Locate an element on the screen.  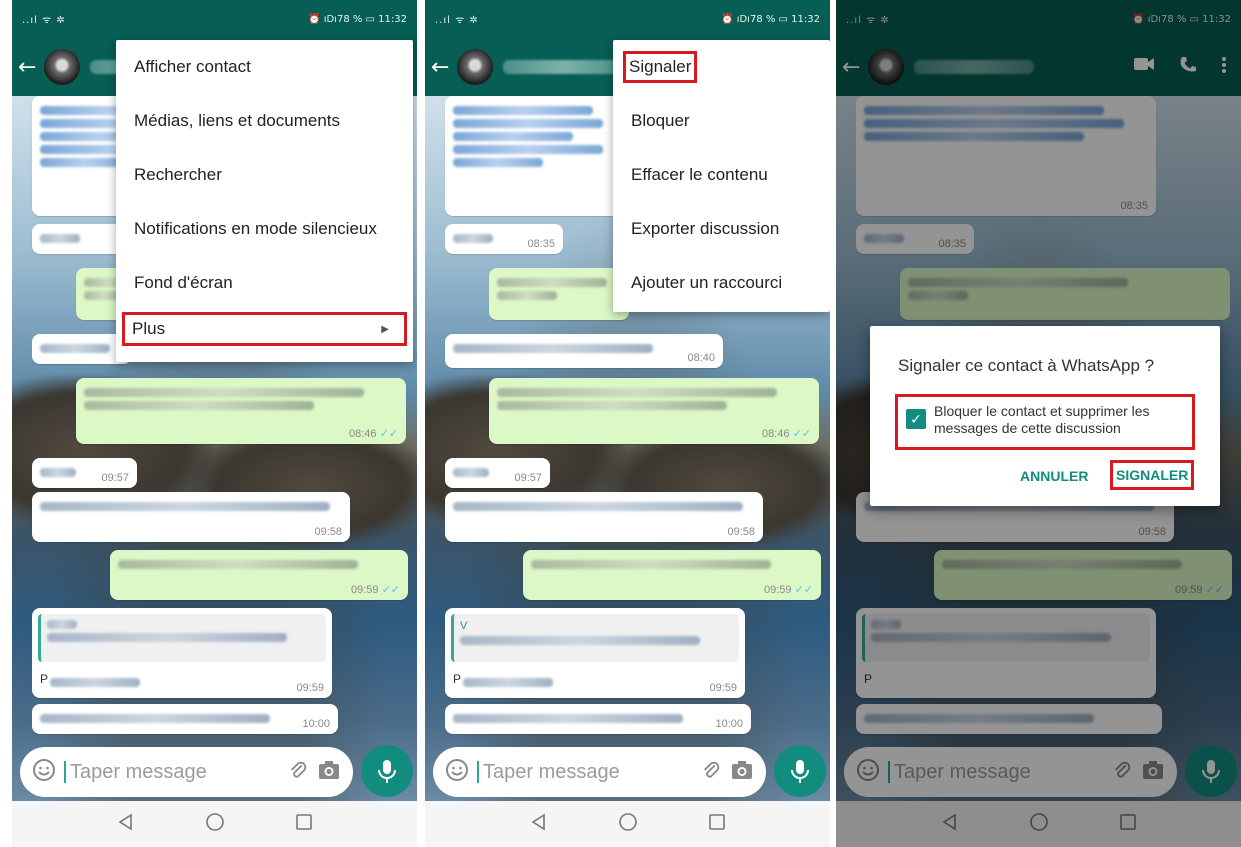
menu-item-add-shortcut: Ajouter un raccourci is located at coordinates (721, 283).